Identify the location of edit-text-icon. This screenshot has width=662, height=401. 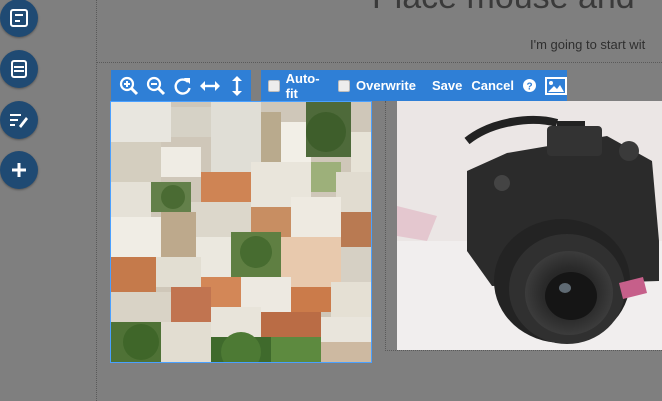
(19, 121).